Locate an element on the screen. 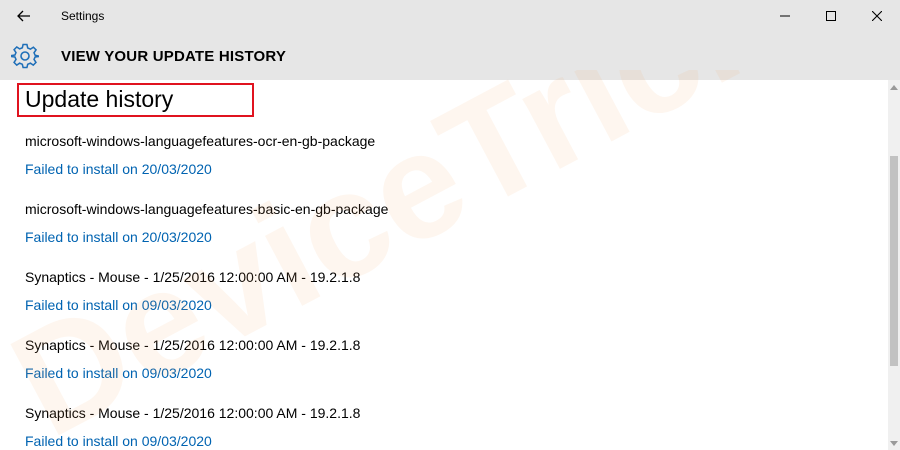 This screenshot has height=450, width=900. gear-icon is located at coordinates (25, 56).